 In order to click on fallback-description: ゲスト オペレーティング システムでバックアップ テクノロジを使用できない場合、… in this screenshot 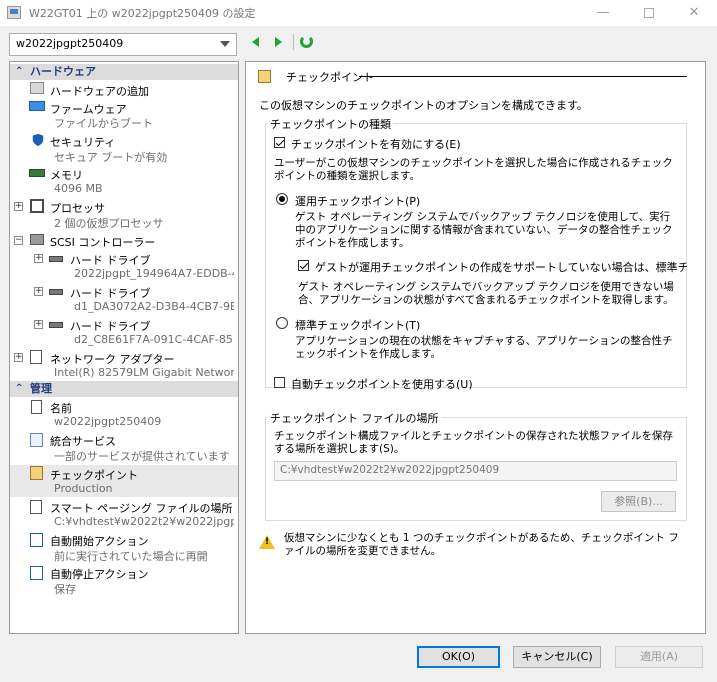, I will do `click(486, 293)`.